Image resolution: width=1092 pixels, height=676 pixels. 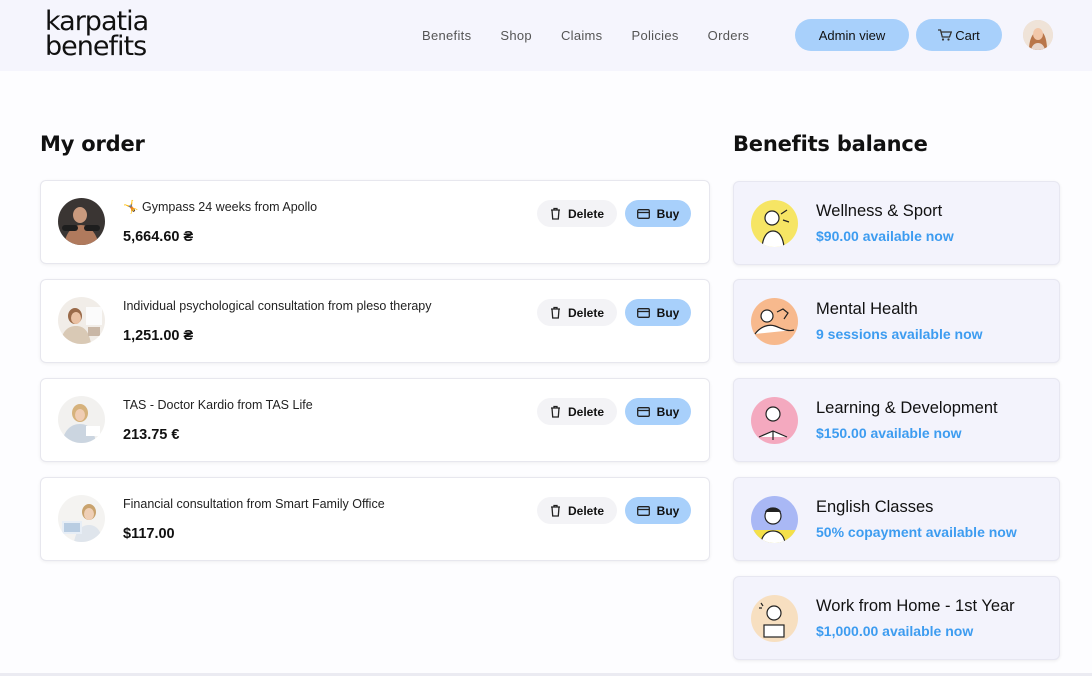 I want to click on nav-benefits: Benefits, so click(x=446, y=35).